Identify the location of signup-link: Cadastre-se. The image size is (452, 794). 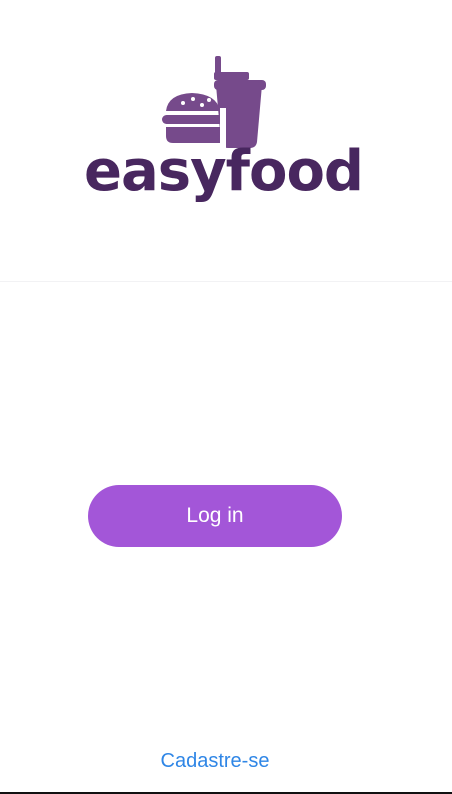
(215, 761).